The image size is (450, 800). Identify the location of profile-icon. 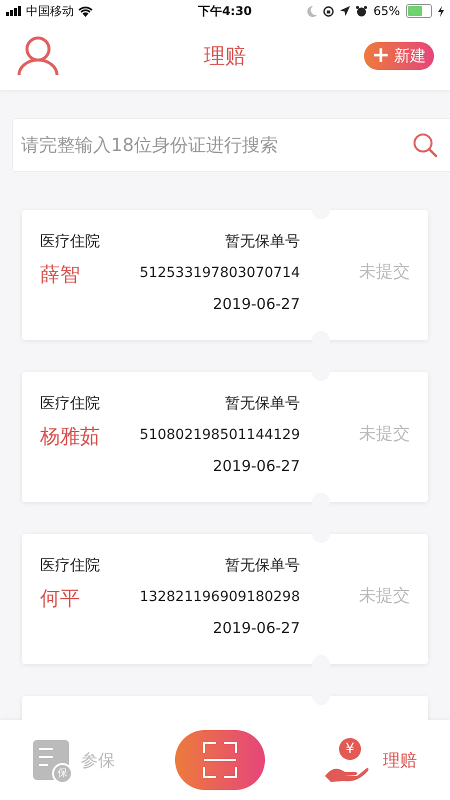
(38, 56).